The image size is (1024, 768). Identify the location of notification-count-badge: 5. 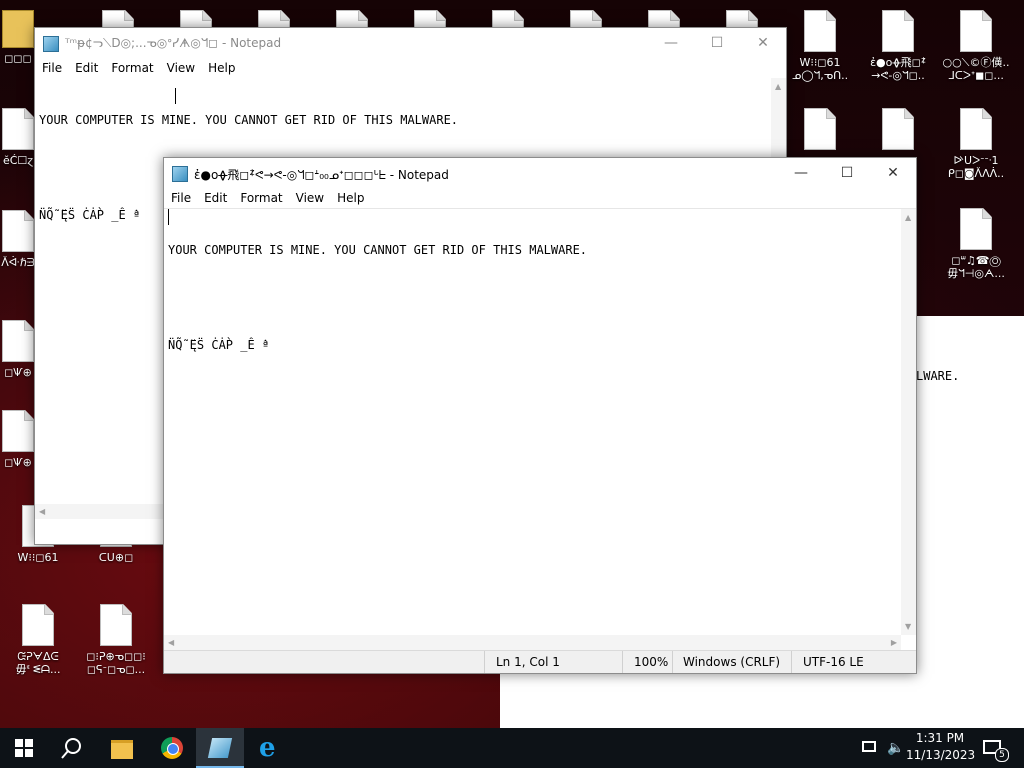
(1002, 755).